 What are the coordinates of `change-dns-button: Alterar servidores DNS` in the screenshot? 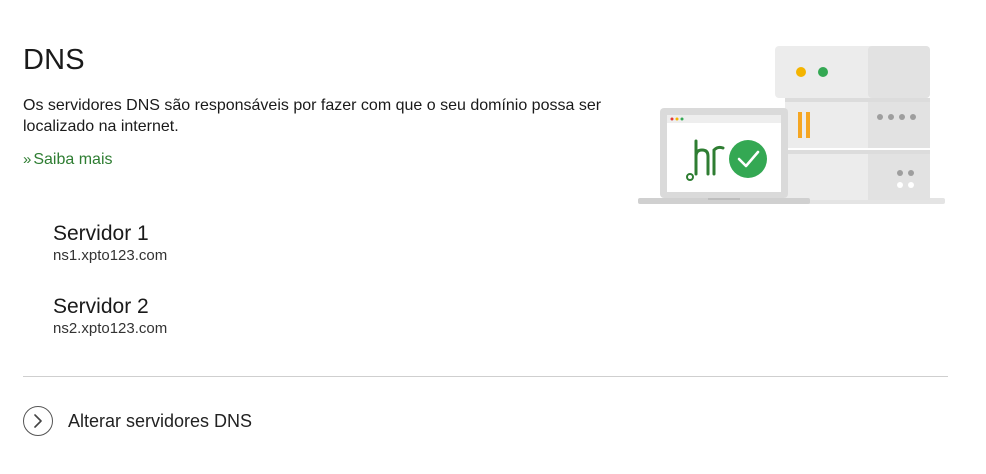 It's located at (137, 421).